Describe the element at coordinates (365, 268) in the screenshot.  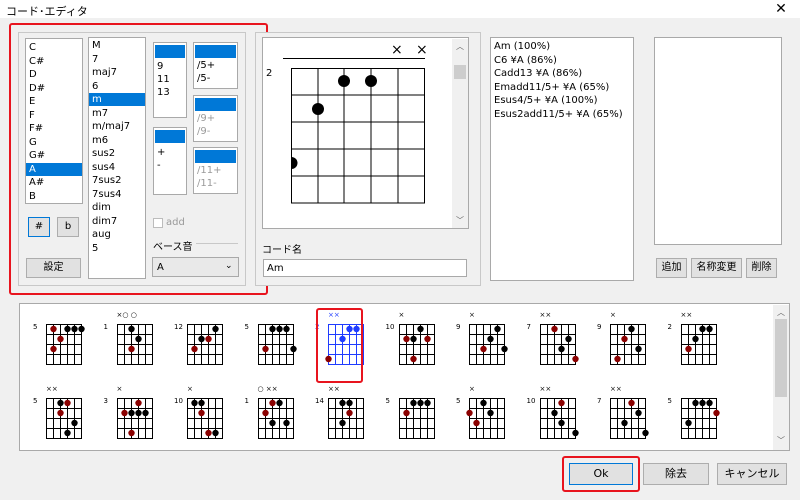
I see `chord-name-input: Am` at that location.